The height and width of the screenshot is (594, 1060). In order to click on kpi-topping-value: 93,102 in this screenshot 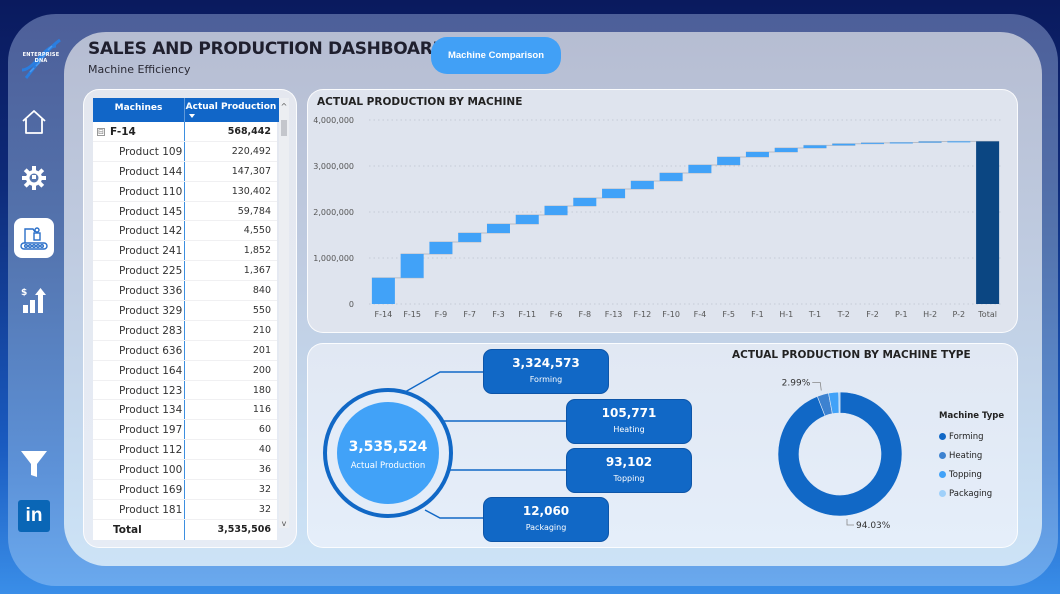, I will do `click(629, 462)`.